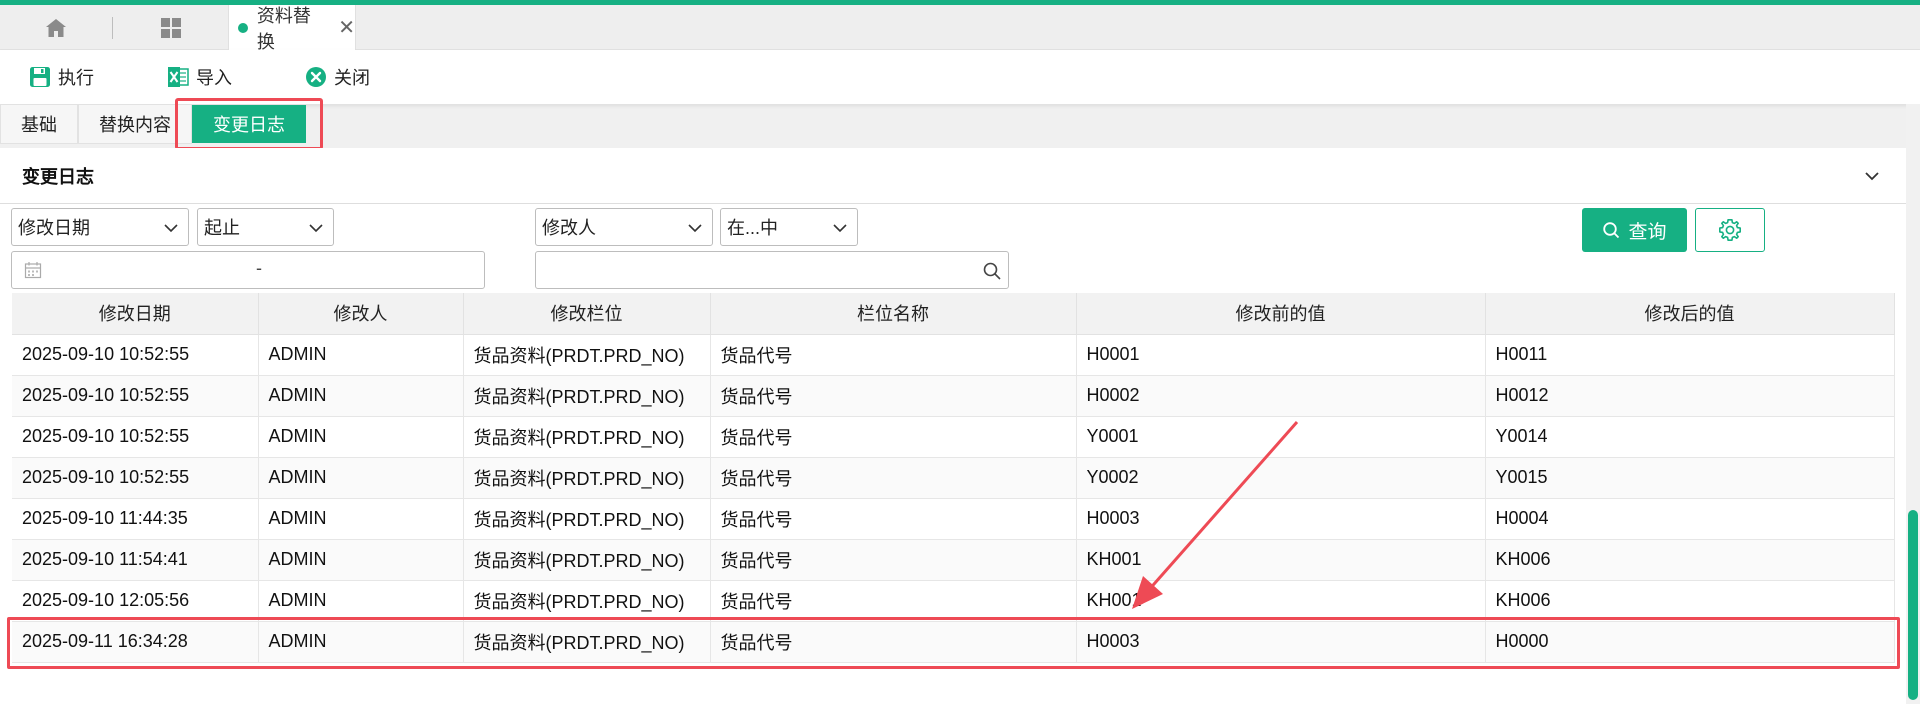 The image size is (1920, 704). What do you see at coordinates (753, 228) in the screenshot?
I see `user-operator-value: 在...中` at bounding box center [753, 228].